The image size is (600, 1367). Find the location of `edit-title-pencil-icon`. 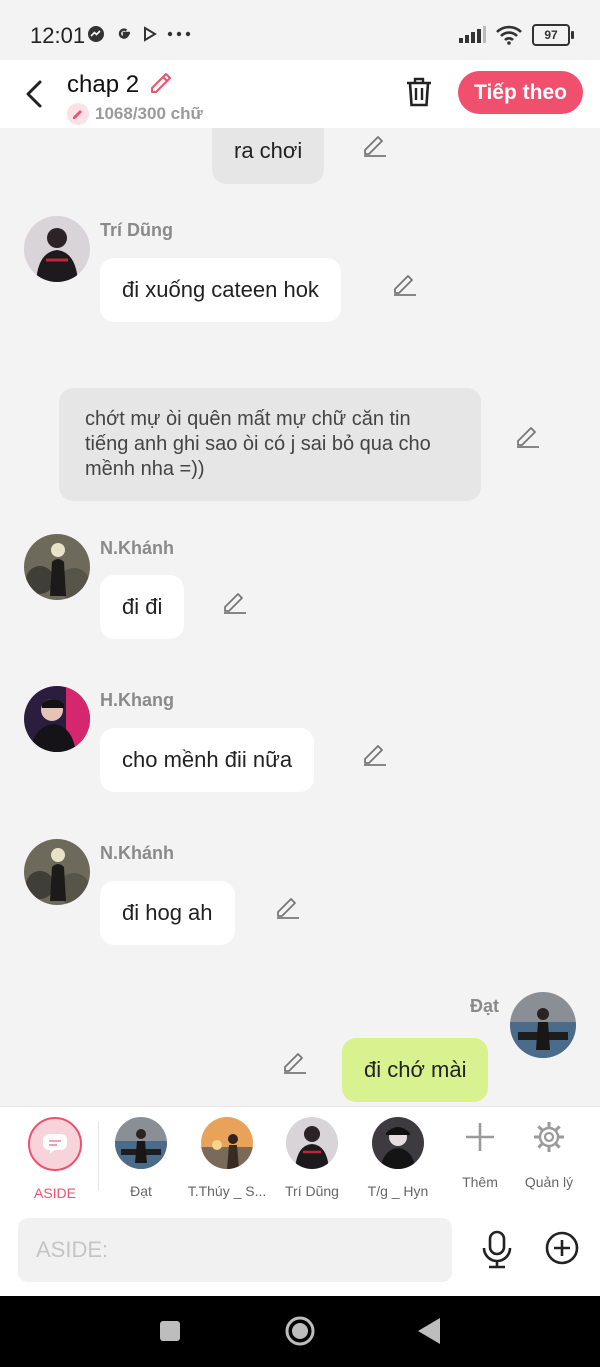

edit-title-pencil-icon is located at coordinates (161, 81).